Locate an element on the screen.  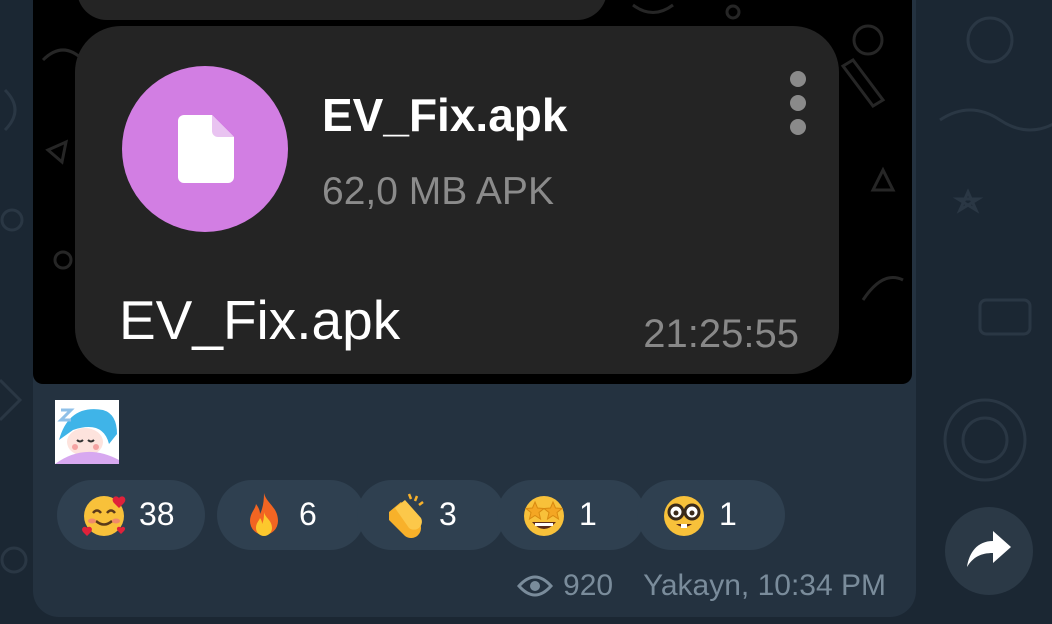
reaction-count: 38 is located at coordinates (157, 514).